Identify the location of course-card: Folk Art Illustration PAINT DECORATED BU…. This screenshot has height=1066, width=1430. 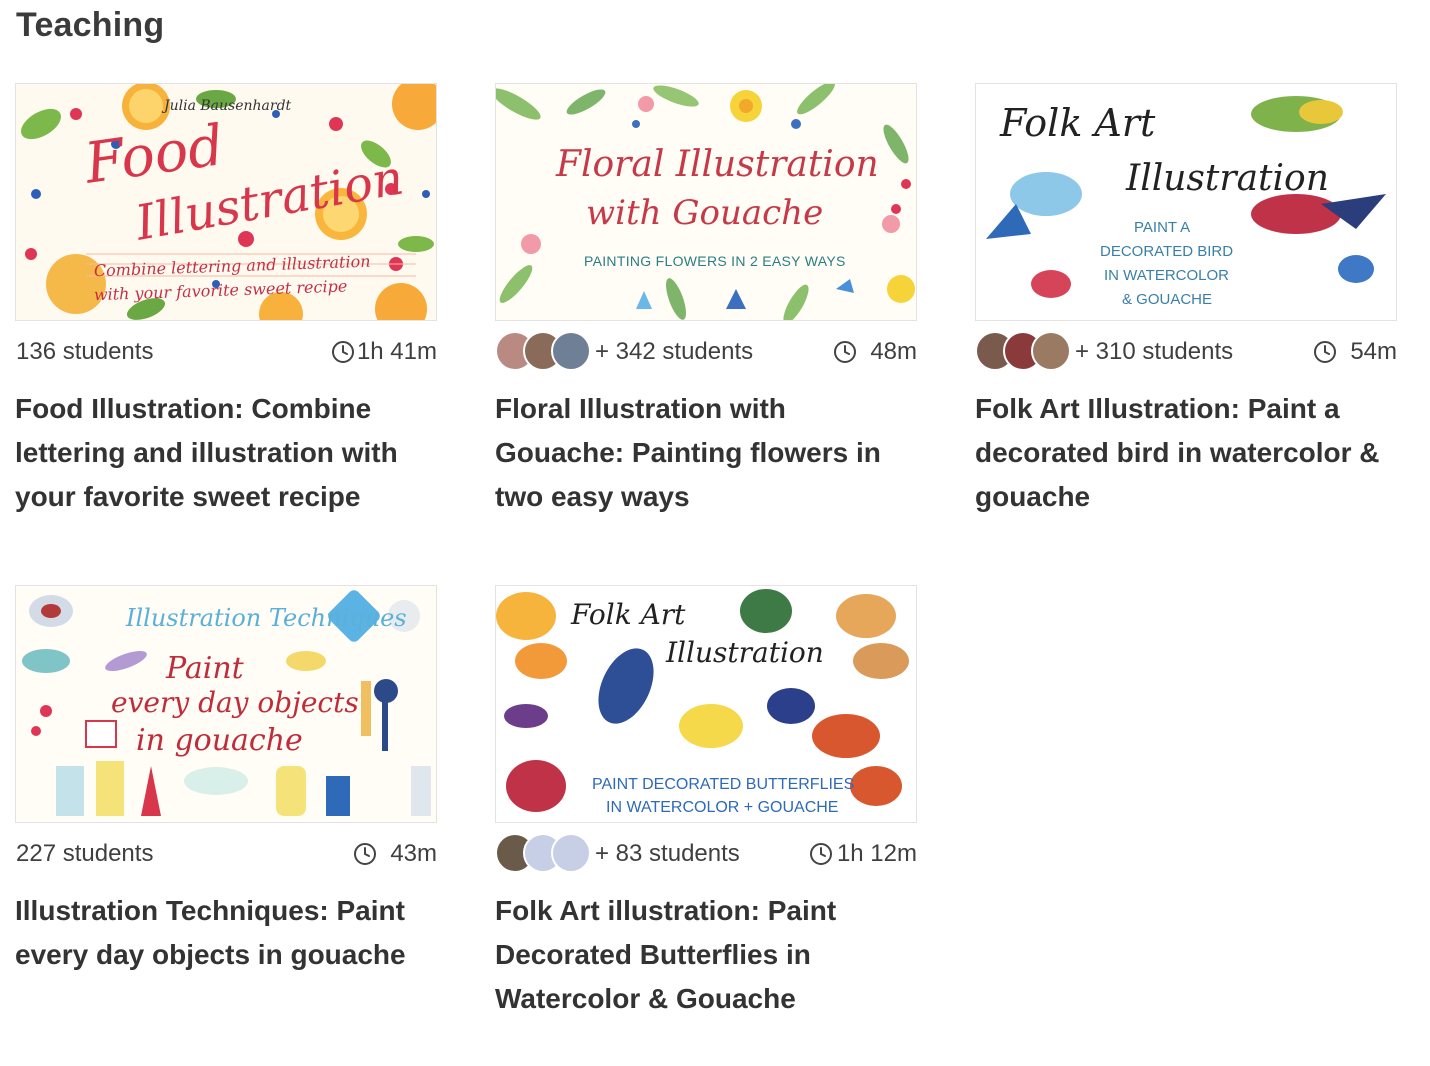
(706, 799).